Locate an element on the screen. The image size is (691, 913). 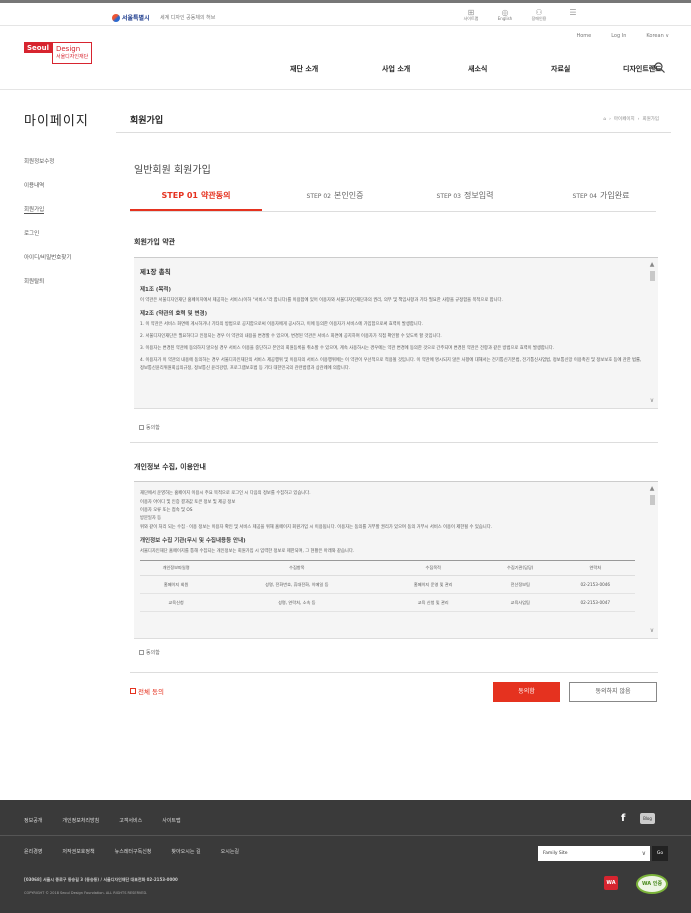
terms-scrollbar: ▲ ∨ is located at coordinates (652, 333).